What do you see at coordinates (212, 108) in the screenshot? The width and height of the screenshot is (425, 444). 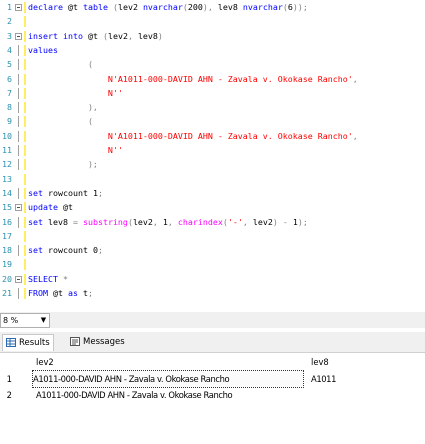 I see `code-line: 8 ),` at bounding box center [212, 108].